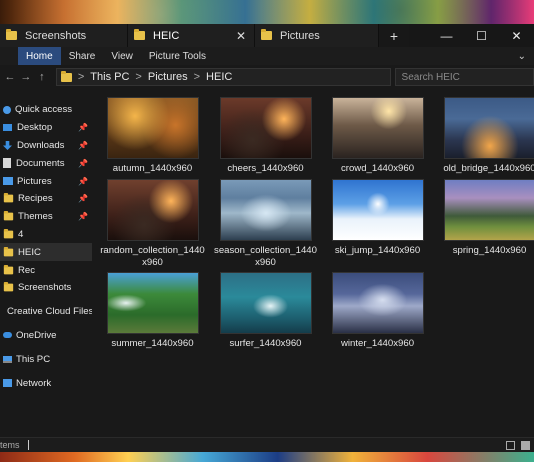  Describe the element at coordinates (36, 335) in the screenshot. I see `sidebar-item-label: OneDrive` at that location.